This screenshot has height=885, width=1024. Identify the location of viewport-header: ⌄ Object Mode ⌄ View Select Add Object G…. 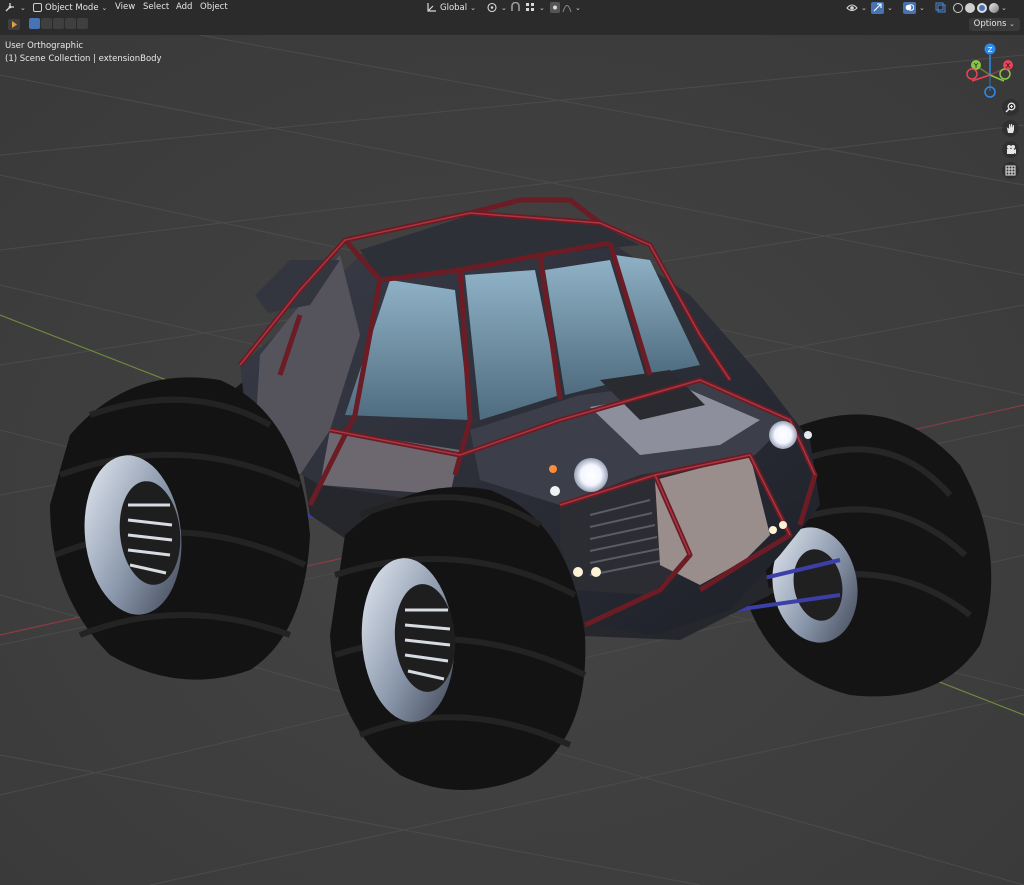
(512, 7).